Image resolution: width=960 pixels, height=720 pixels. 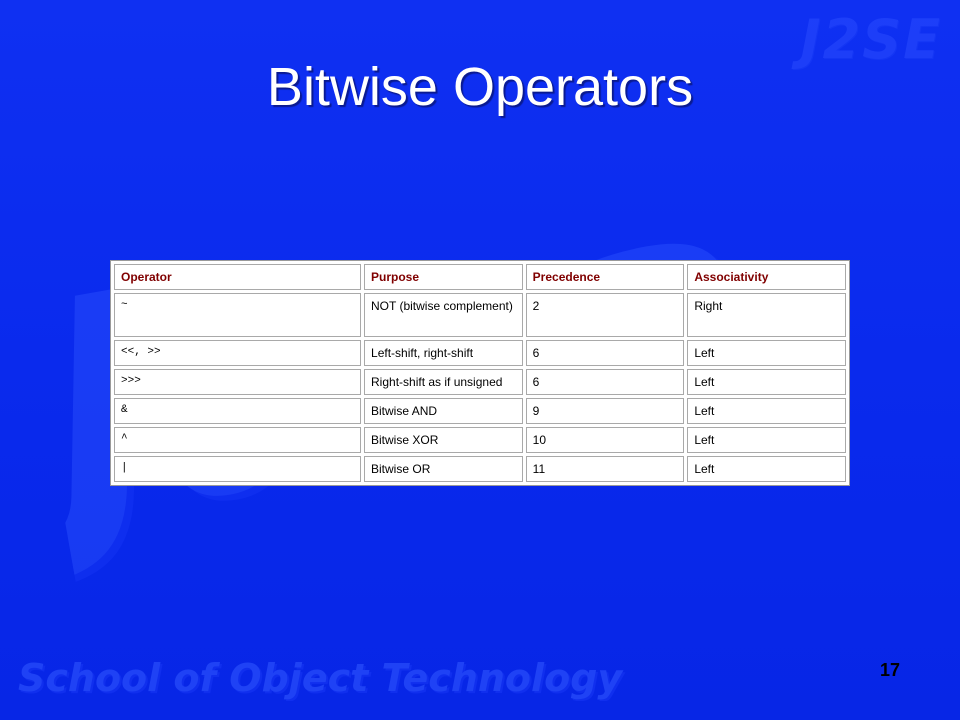 I want to click on table-row: ^ Bitwise XOR 10 Left, so click(x=480, y=440).